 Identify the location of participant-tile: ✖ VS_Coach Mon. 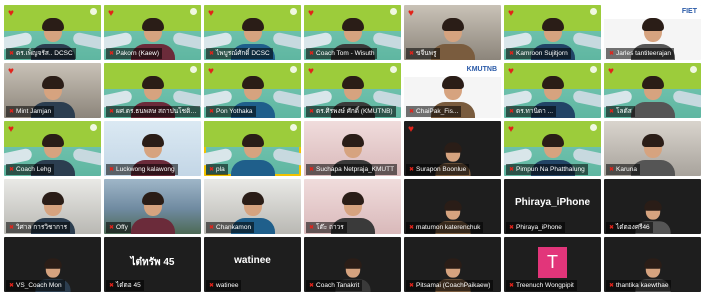
(52, 264).